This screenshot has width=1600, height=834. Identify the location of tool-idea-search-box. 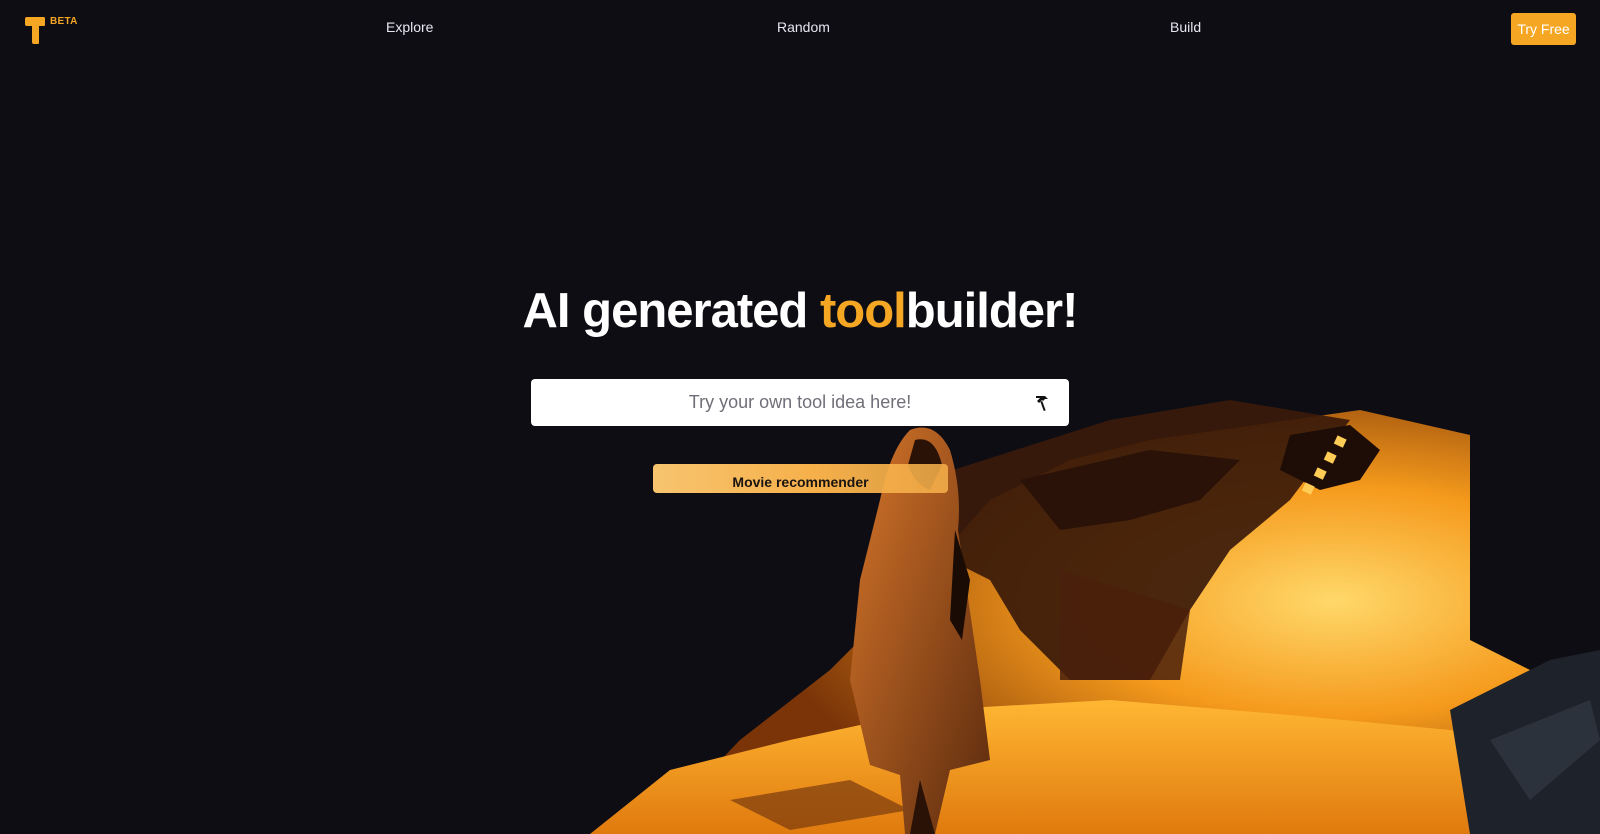
(800, 402).